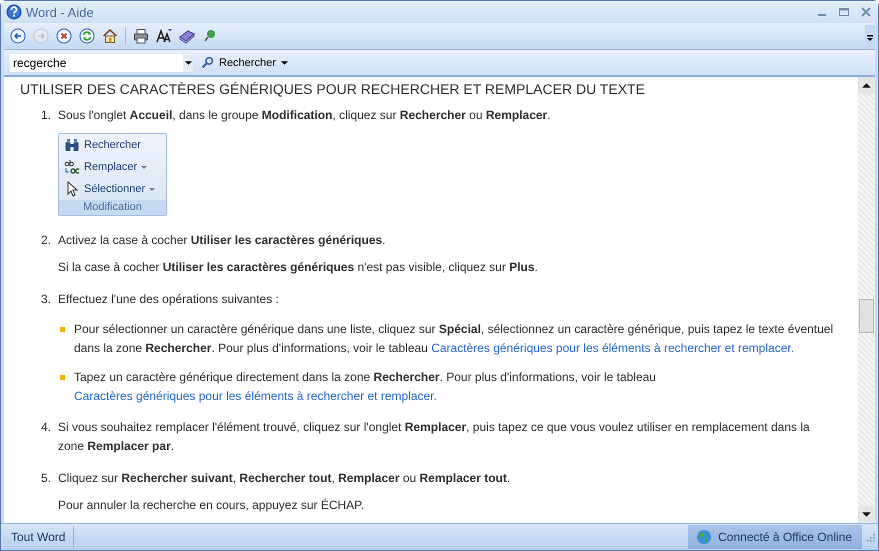 This screenshot has height=551, width=879. What do you see at coordinates (244, 62) in the screenshot?
I see `search-button: Rechercher` at bounding box center [244, 62].